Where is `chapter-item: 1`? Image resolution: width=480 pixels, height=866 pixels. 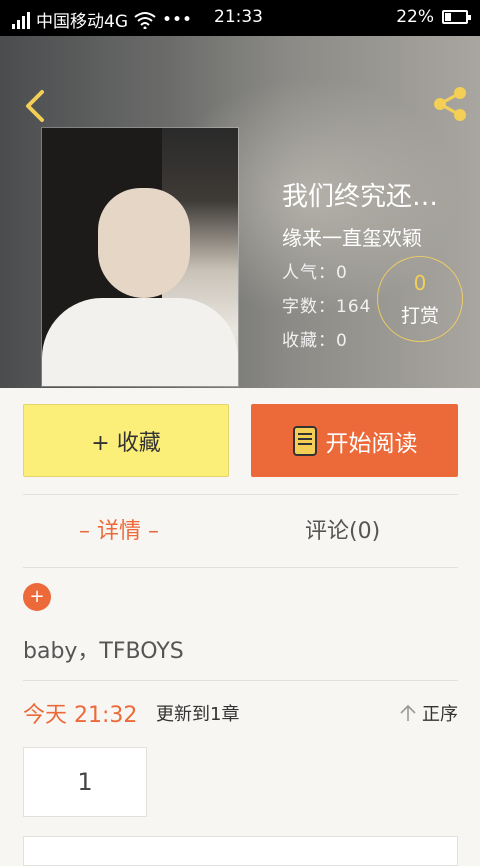
chapter-item: 1 is located at coordinates (85, 782).